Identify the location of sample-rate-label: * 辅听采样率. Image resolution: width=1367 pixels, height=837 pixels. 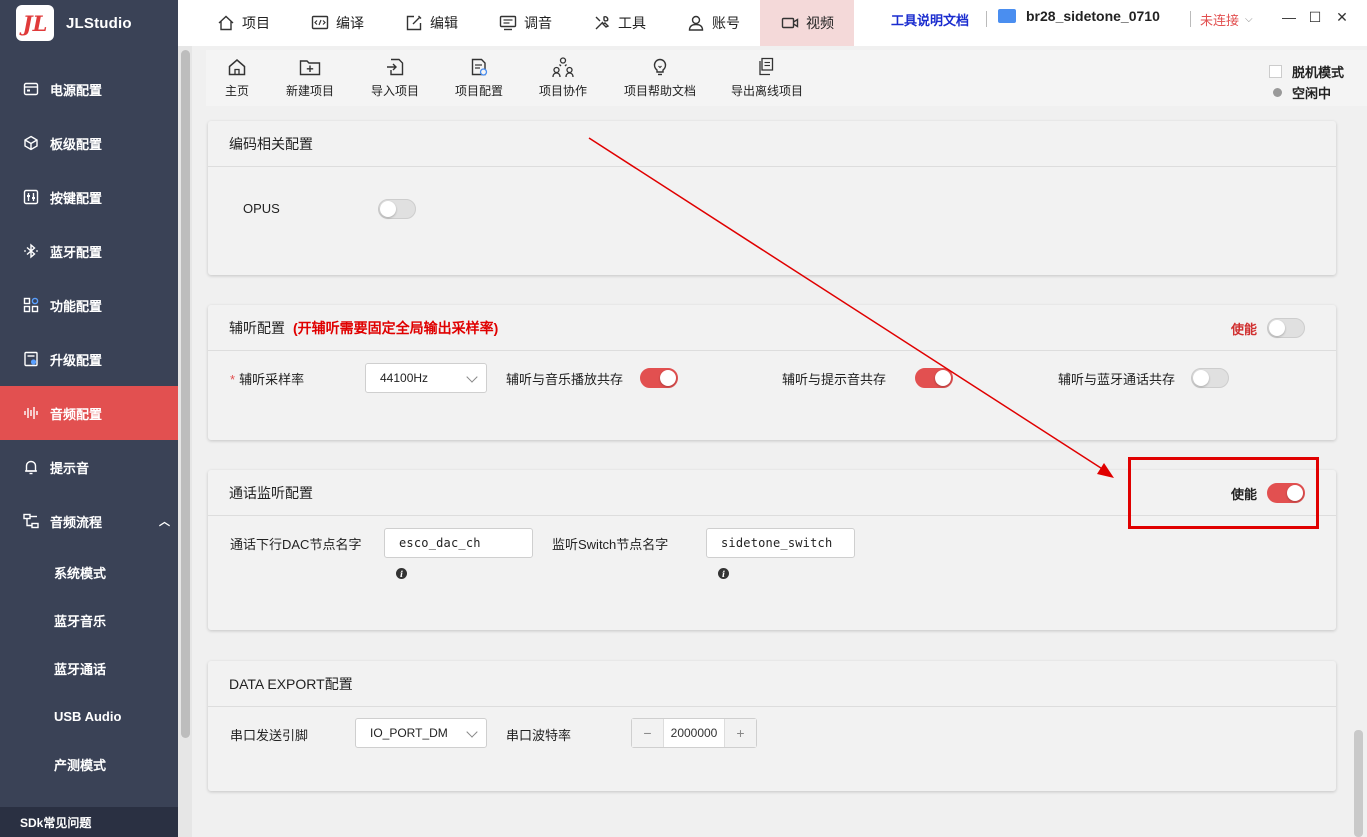
(267, 378).